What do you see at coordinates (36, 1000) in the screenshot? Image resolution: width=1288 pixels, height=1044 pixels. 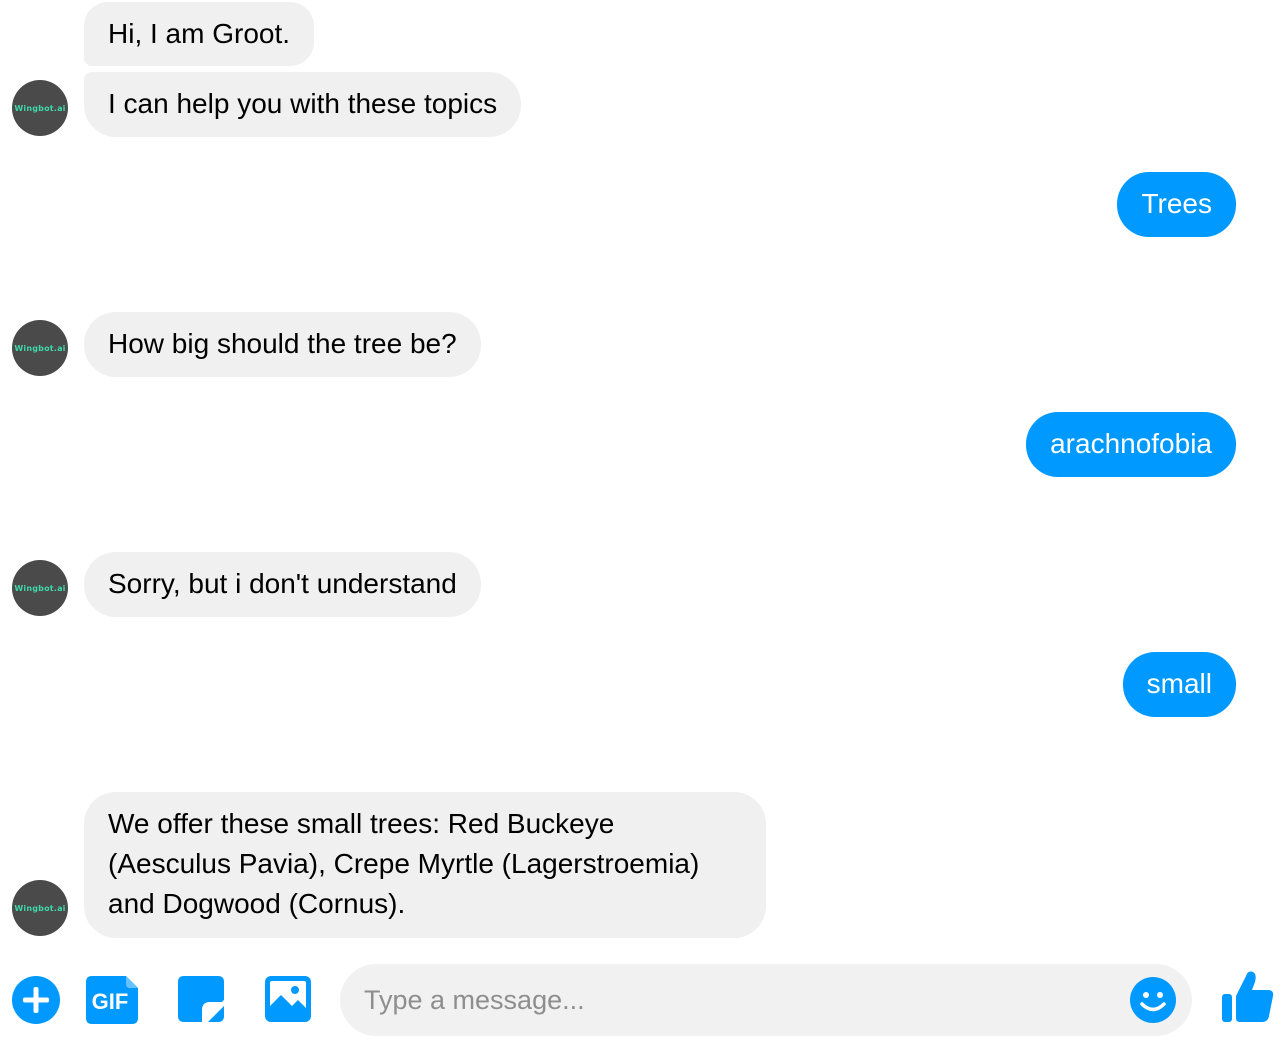 I see `plus-icon` at bounding box center [36, 1000].